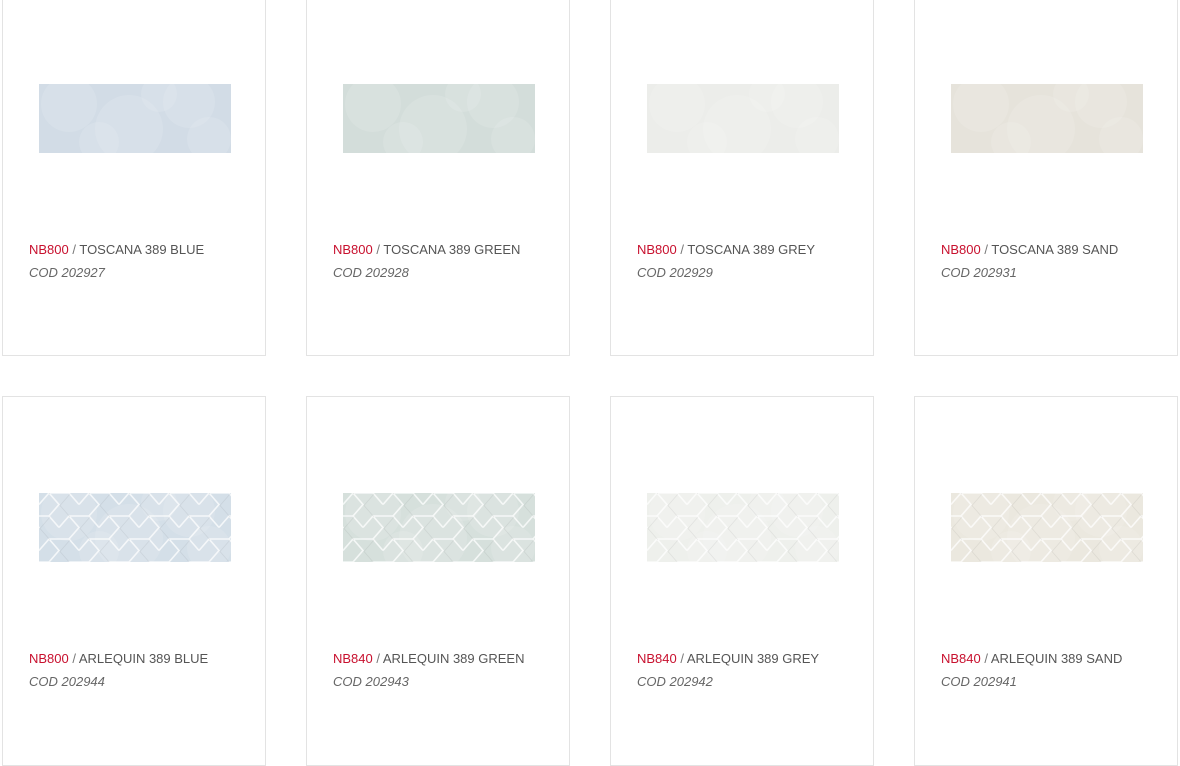 This screenshot has height=766, width=1180. What do you see at coordinates (979, 272) in the screenshot?
I see `product-code: COD 202931` at bounding box center [979, 272].